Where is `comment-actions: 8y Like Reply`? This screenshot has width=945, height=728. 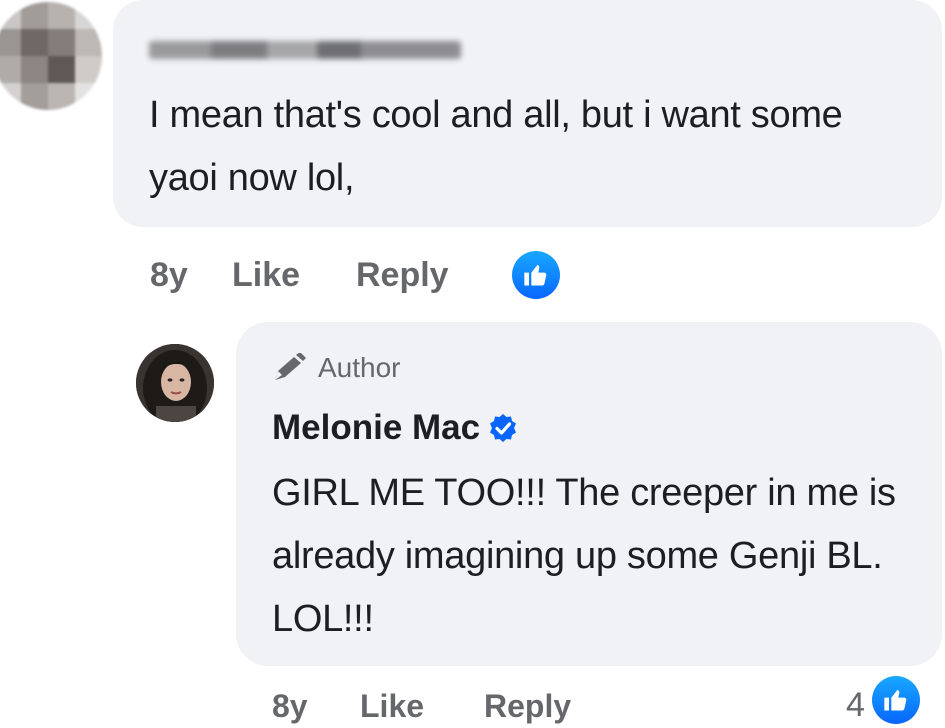 comment-actions: 8y Like Reply is located at coordinates (357, 275).